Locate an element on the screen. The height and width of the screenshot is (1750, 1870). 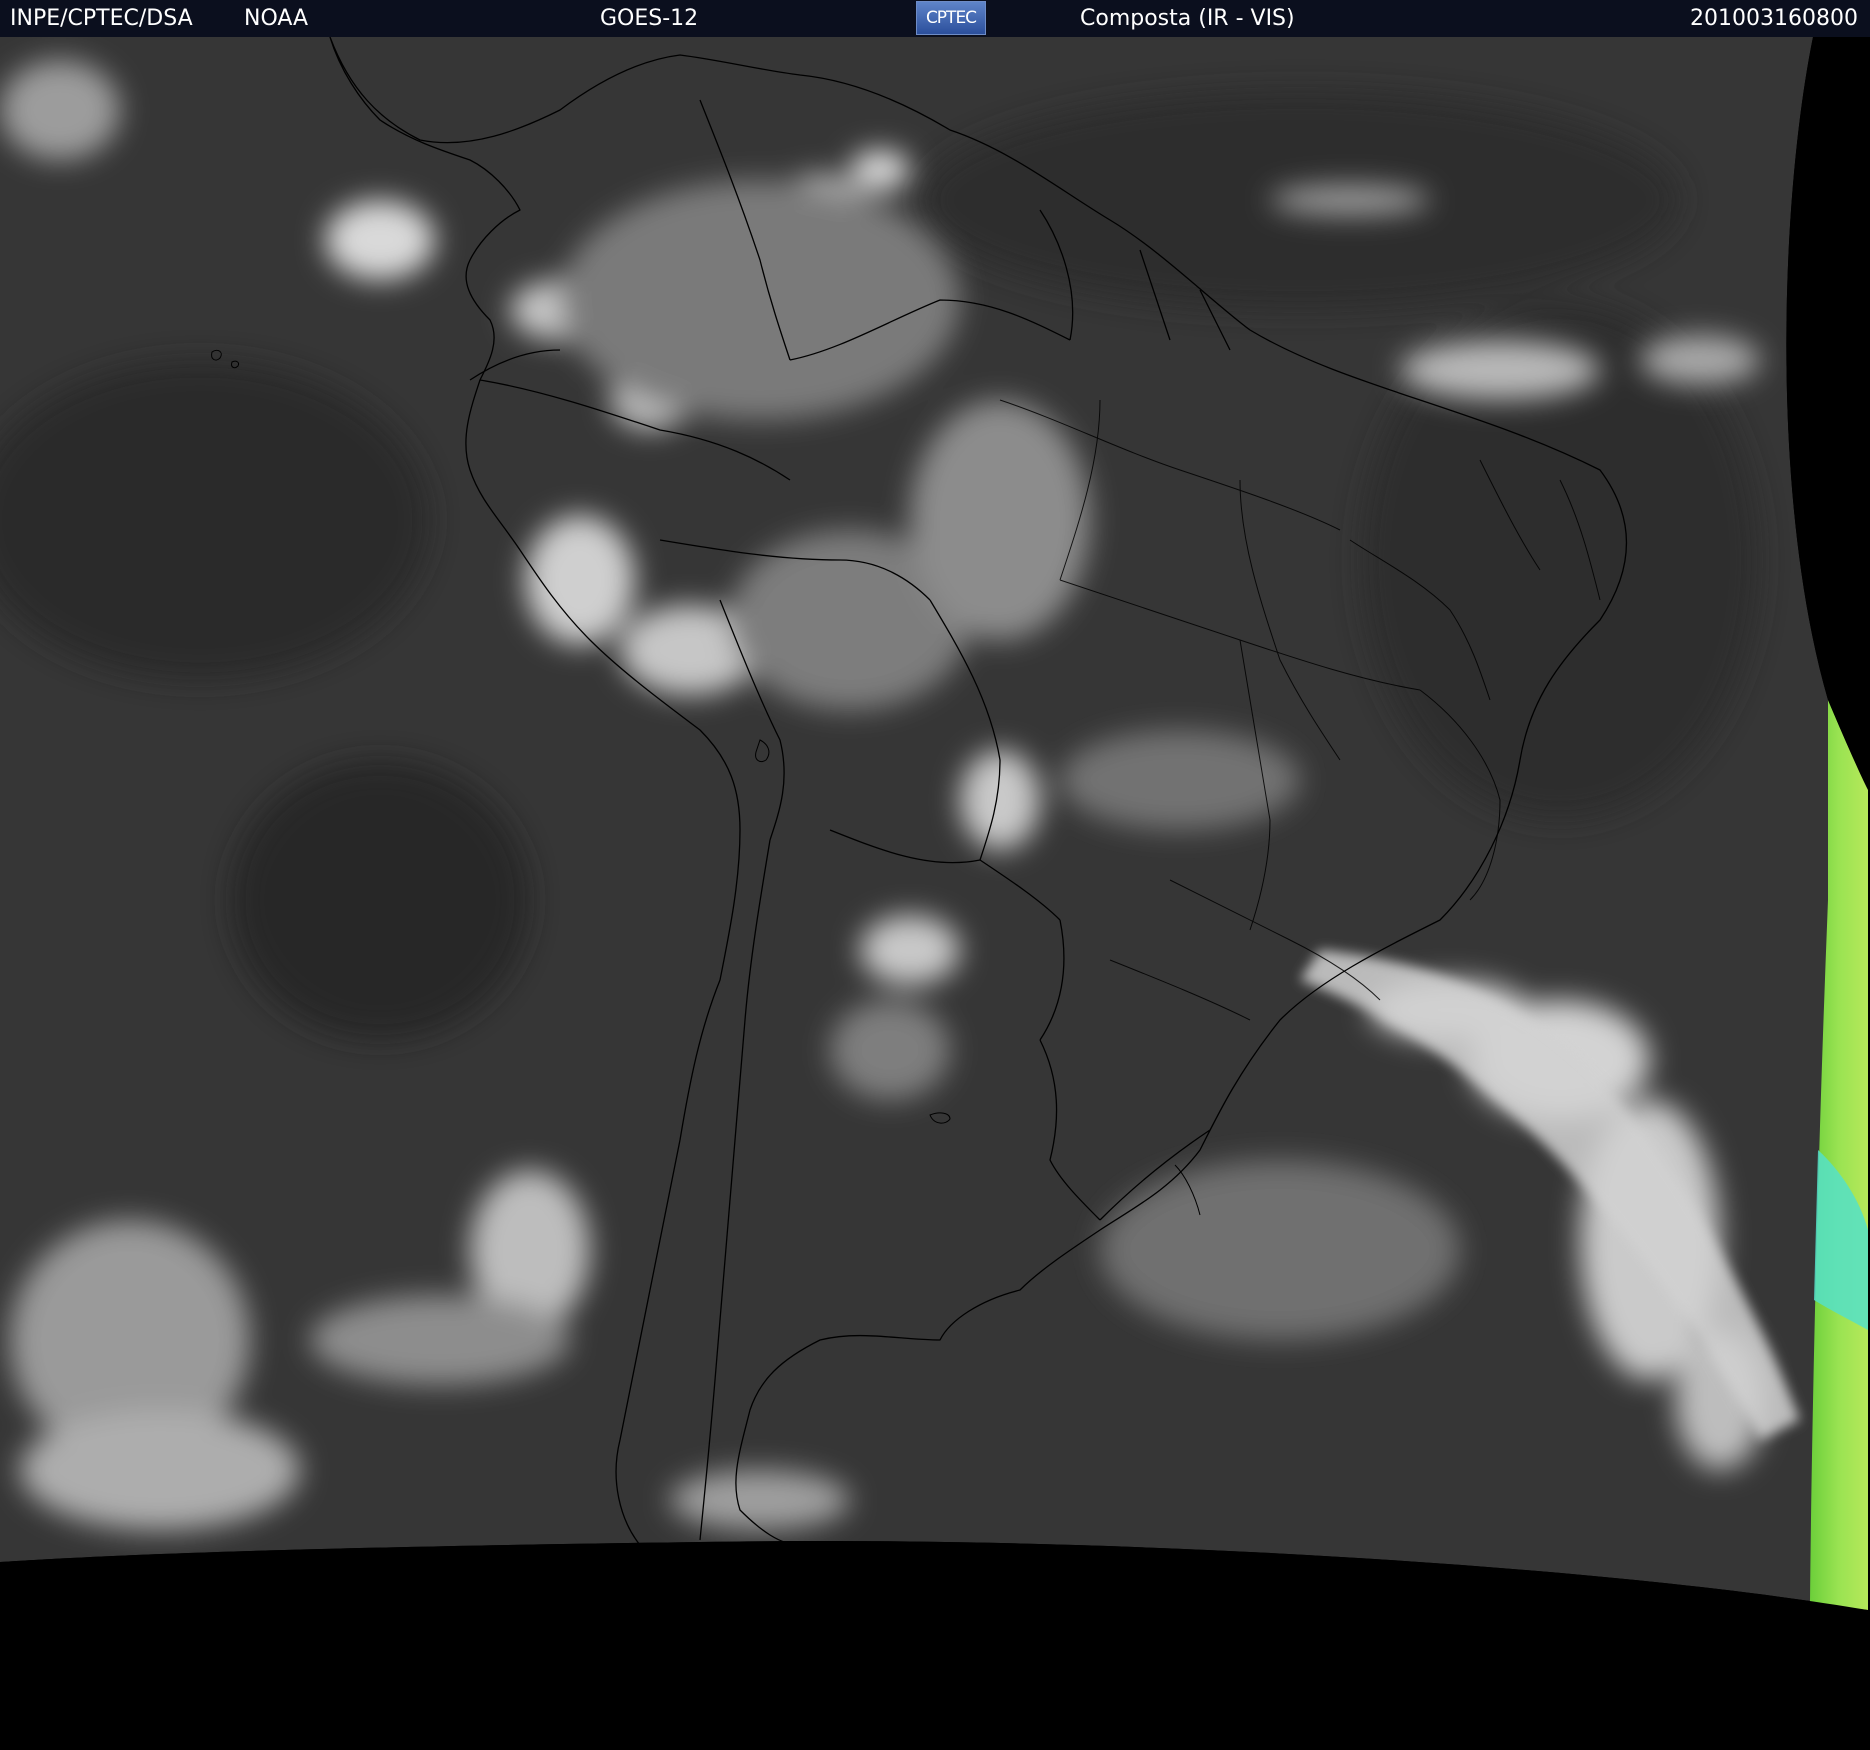
satellite-label: GOES-12 is located at coordinates (649, 18).